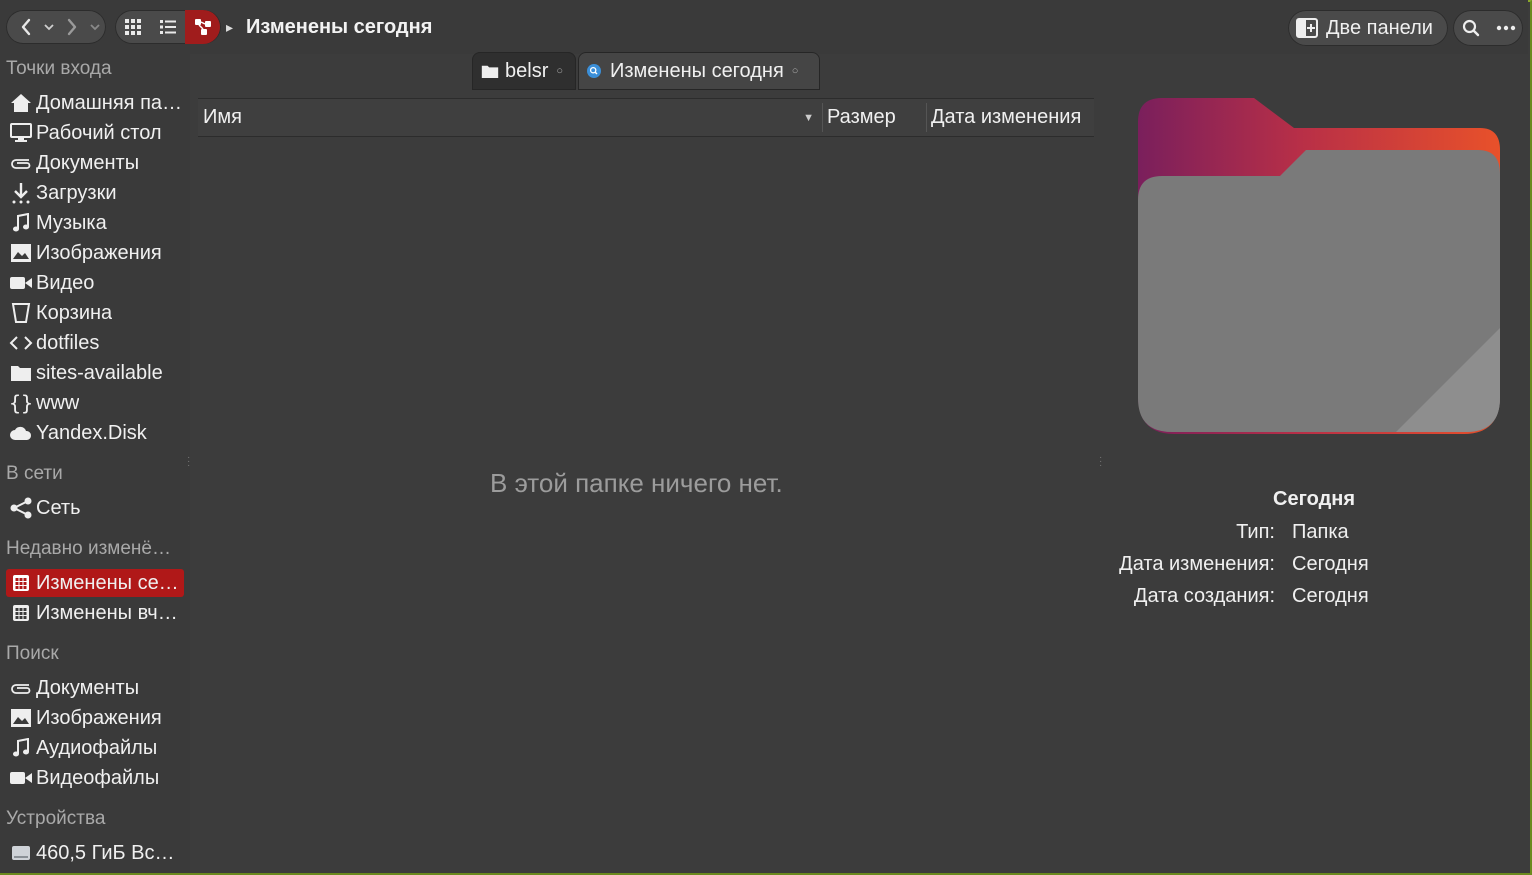  I want to click on column-modified: Дата изменения, so click(1012, 117).